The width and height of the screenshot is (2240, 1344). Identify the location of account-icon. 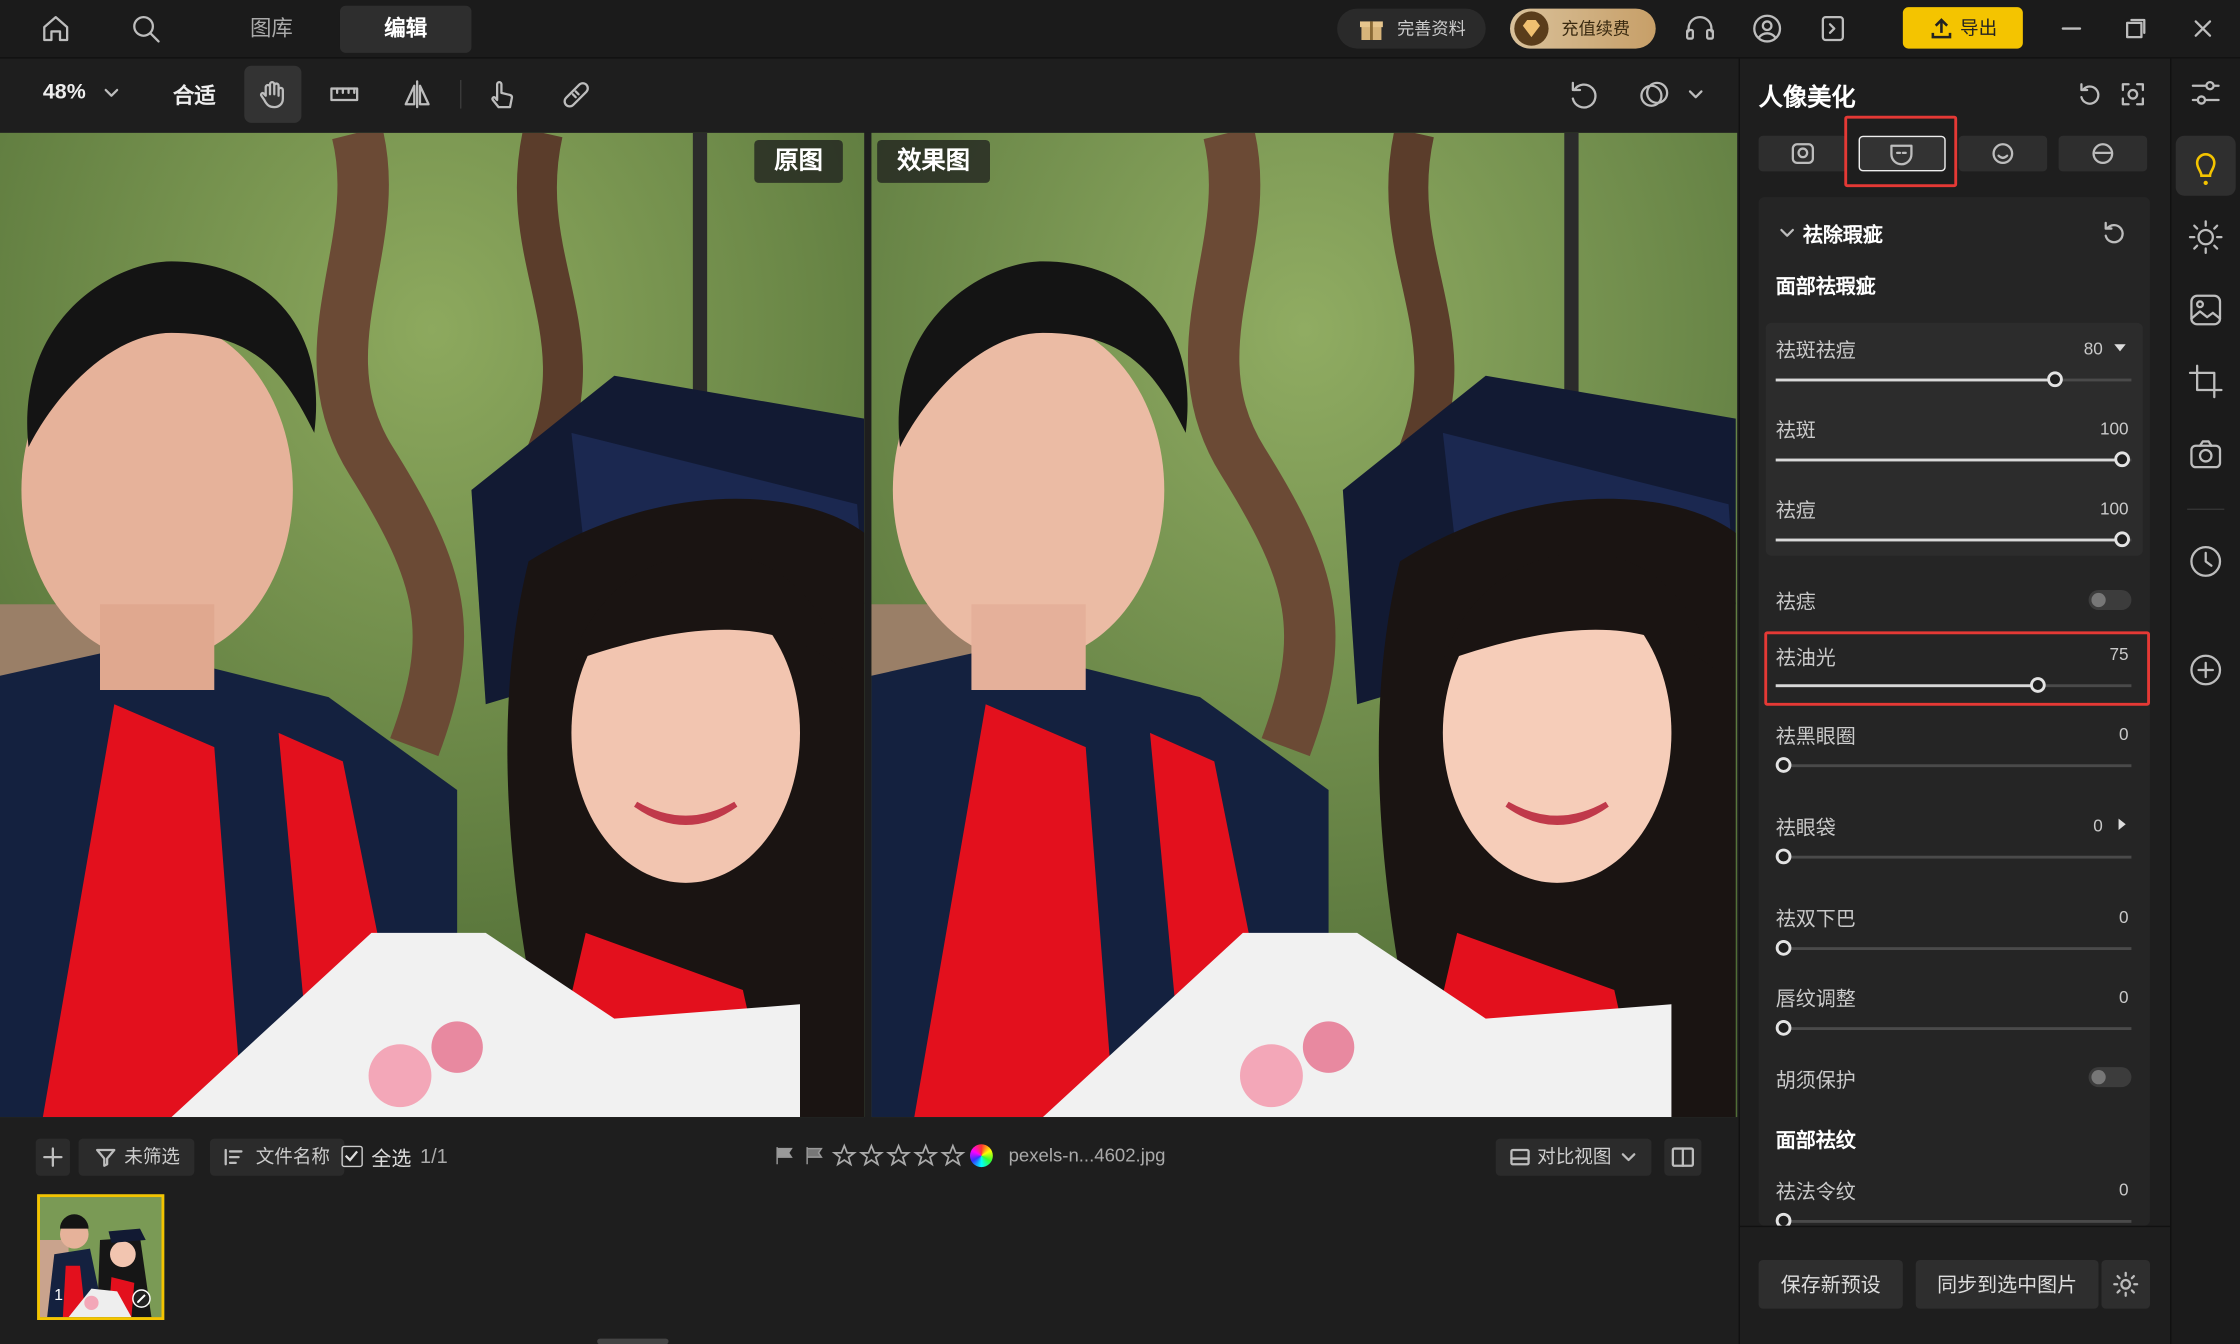
(1767, 28).